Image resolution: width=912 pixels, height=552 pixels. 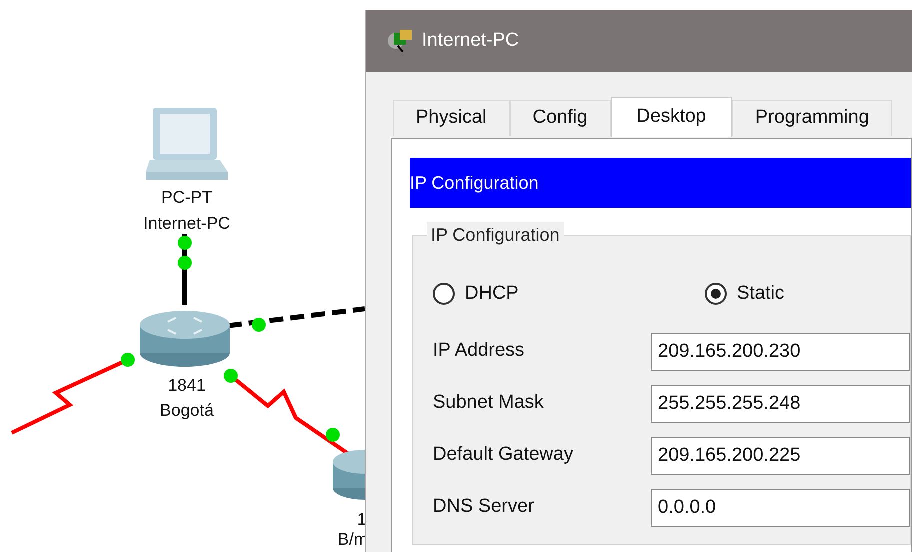 What do you see at coordinates (812, 118) in the screenshot?
I see `tab: Programming` at bounding box center [812, 118].